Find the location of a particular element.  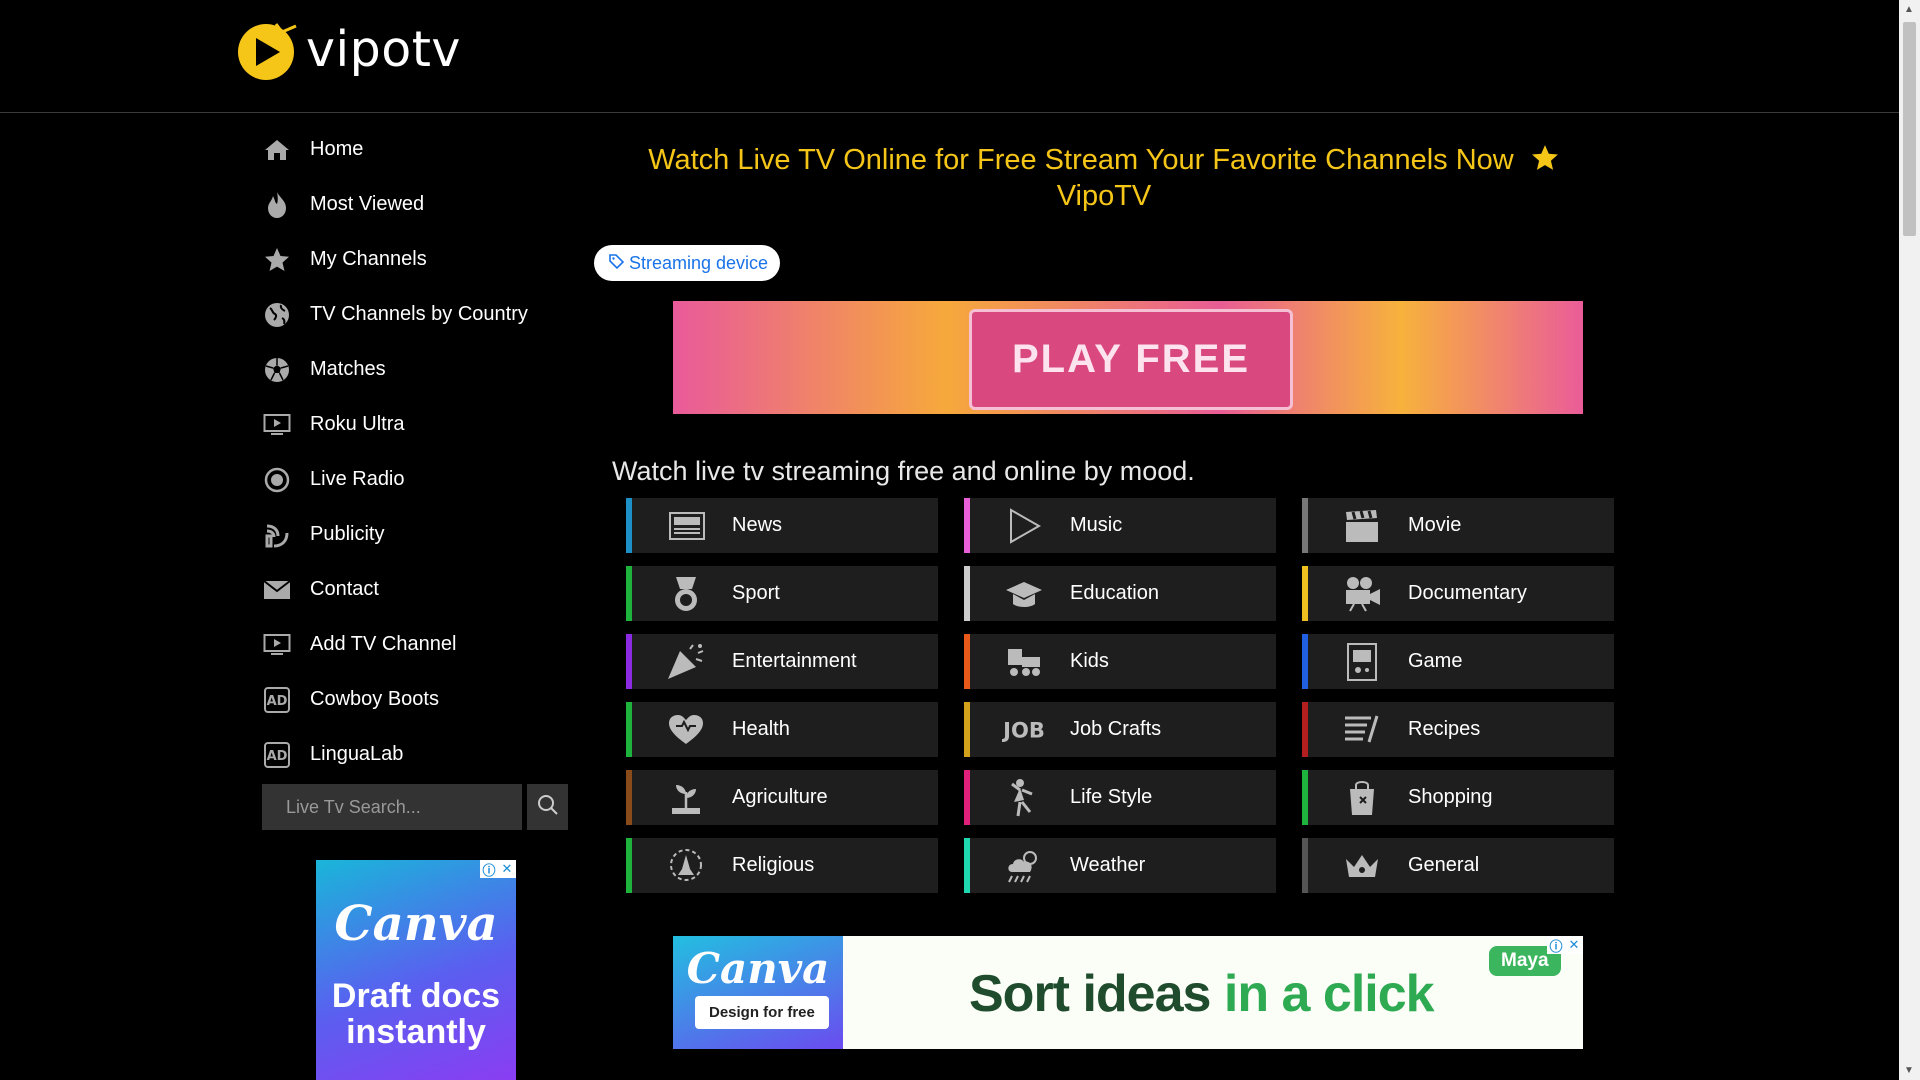

ad-play-free: PLAY FREE is located at coordinates (1131, 359).